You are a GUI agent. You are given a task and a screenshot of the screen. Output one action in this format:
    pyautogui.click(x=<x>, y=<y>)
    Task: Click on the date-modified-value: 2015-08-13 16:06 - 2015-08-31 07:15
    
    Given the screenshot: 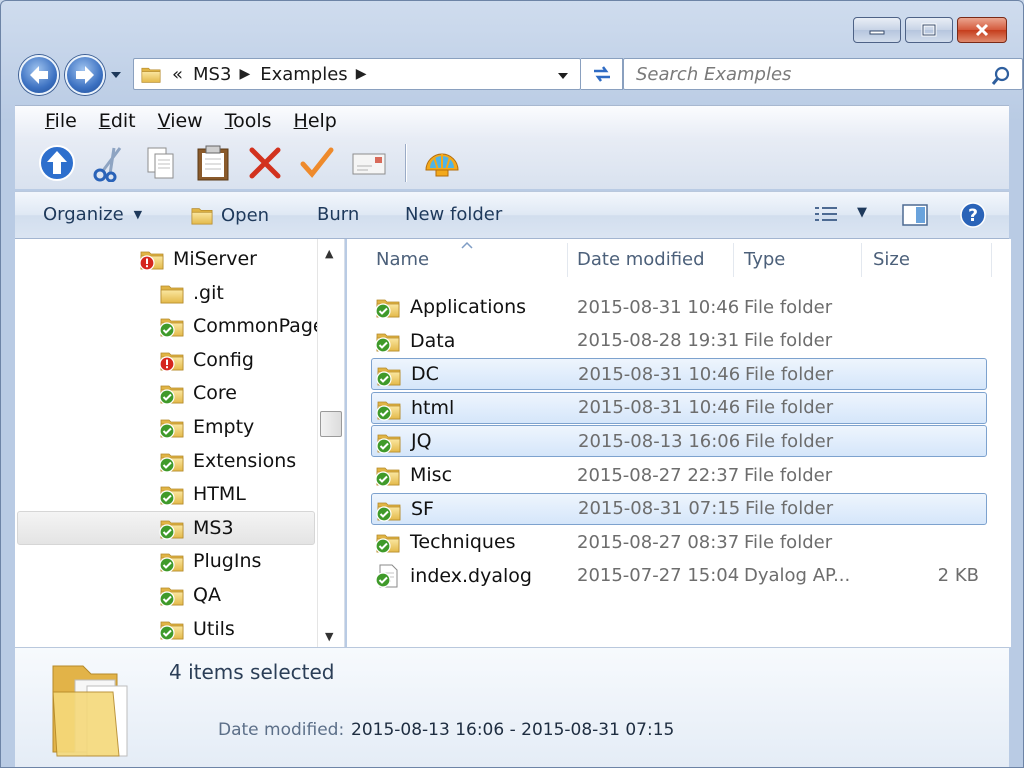 What is the action you would take?
    pyautogui.click(x=513, y=730)
    